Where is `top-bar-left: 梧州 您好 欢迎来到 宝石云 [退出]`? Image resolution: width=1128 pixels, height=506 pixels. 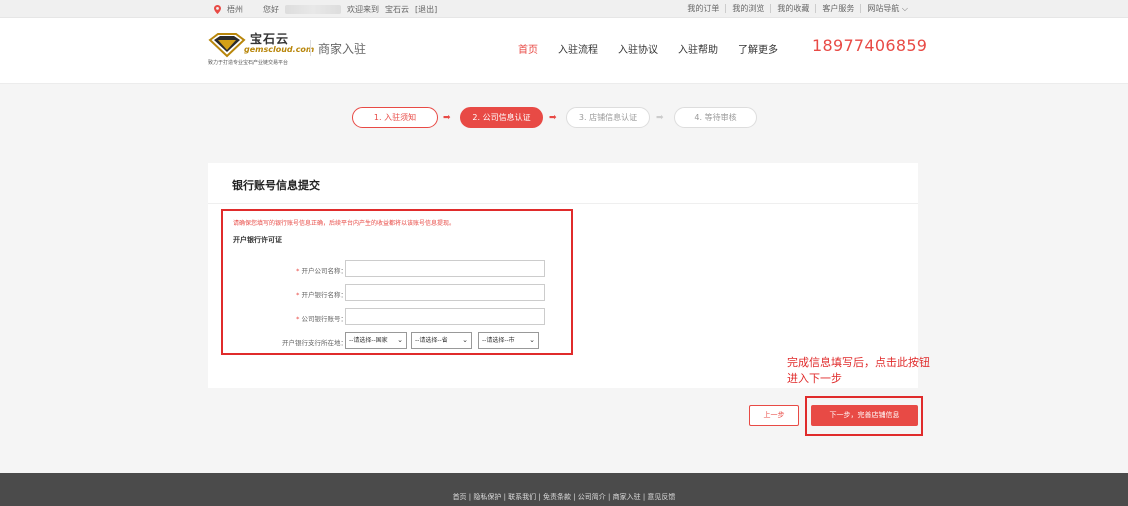 top-bar-left: 梧州 您好 欢迎来到 宝石云 [退出] is located at coordinates (325, 9).